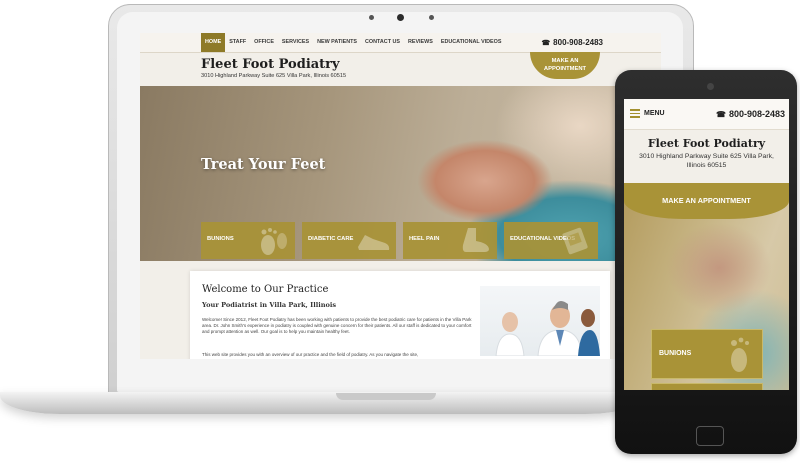 Image resolution: width=800 pixels, height=469 pixels. I want to click on mobile-menu-button: MENU, so click(654, 114).